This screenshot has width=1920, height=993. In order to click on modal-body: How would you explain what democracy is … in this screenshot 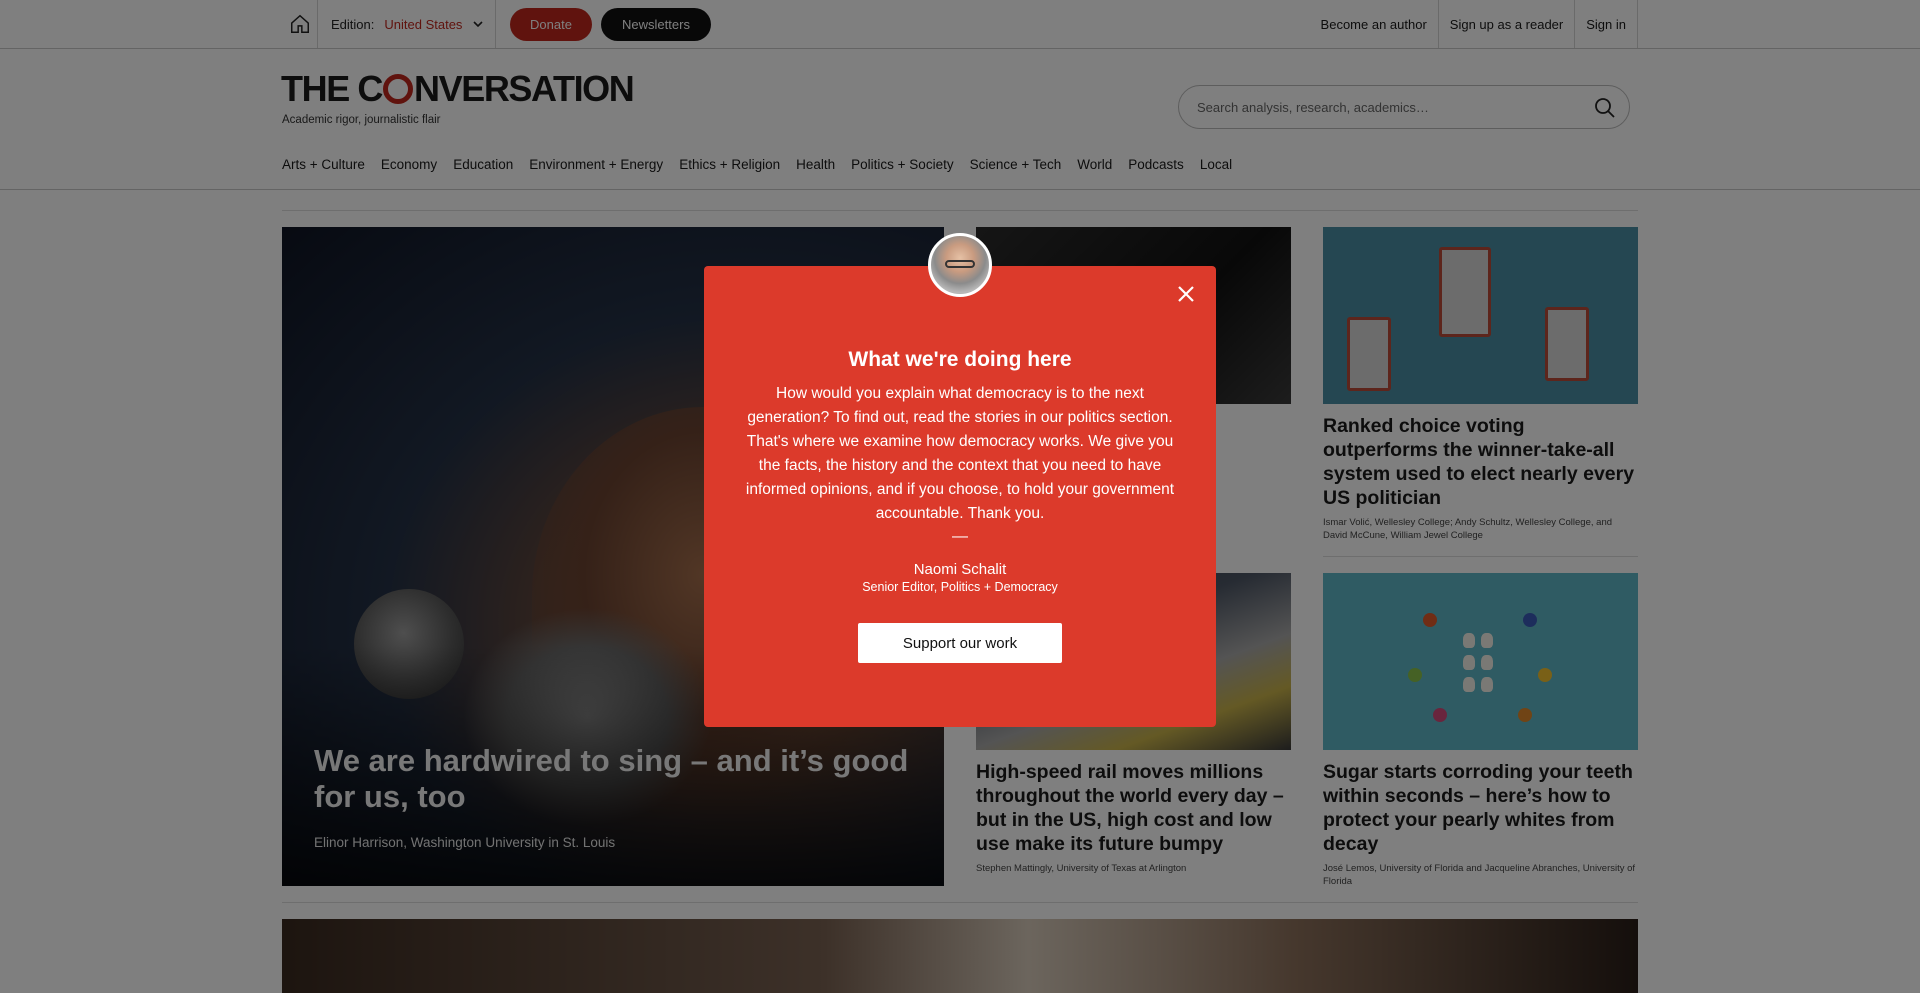, I will do `click(960, 453)`.